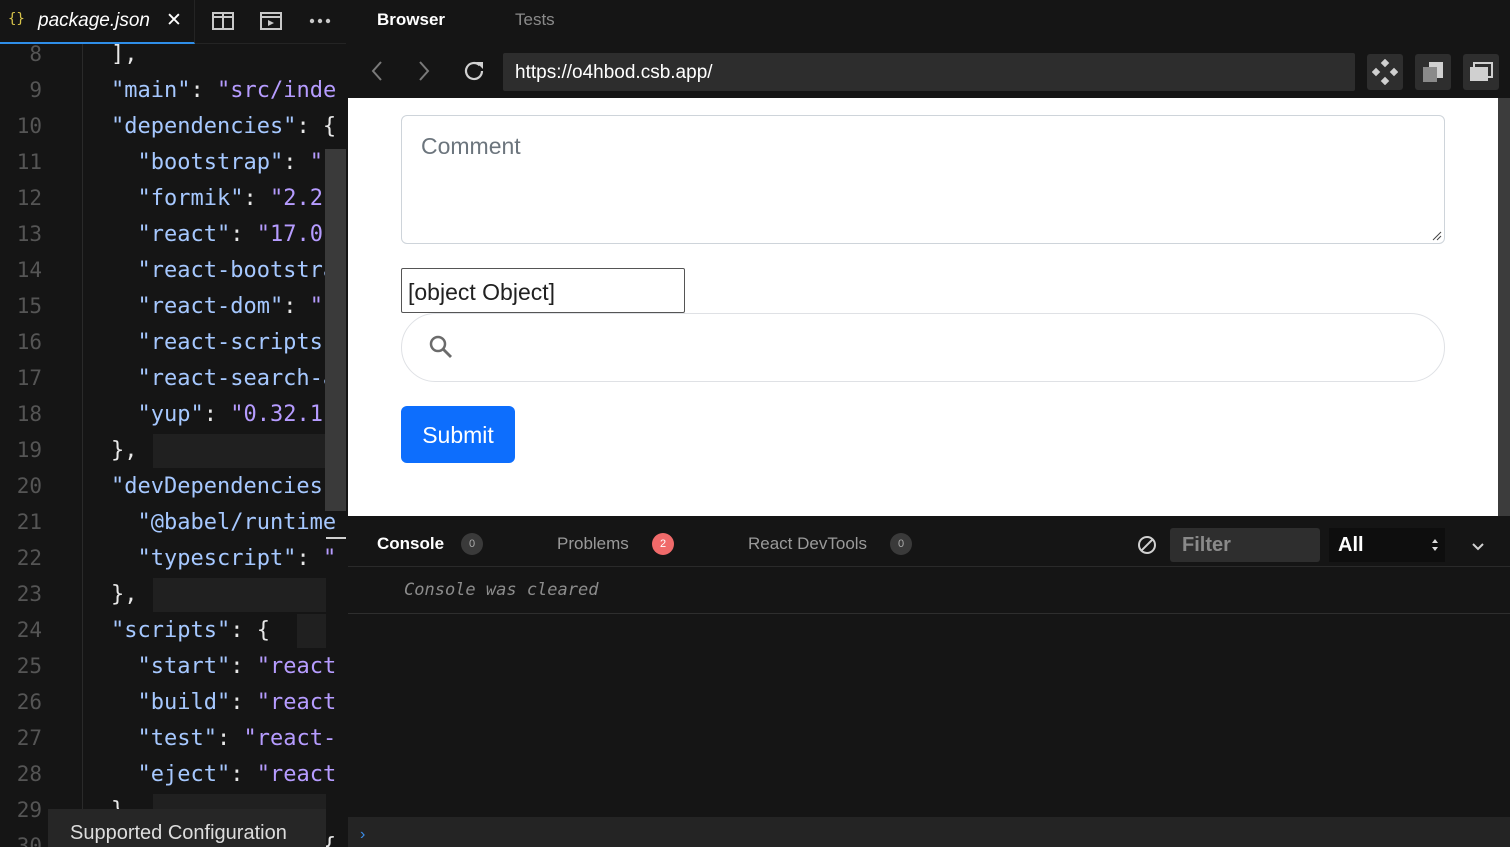 This screenshot has width=1510, height=847. I want to click on code-token: "0.32.1, so click(276, 414).